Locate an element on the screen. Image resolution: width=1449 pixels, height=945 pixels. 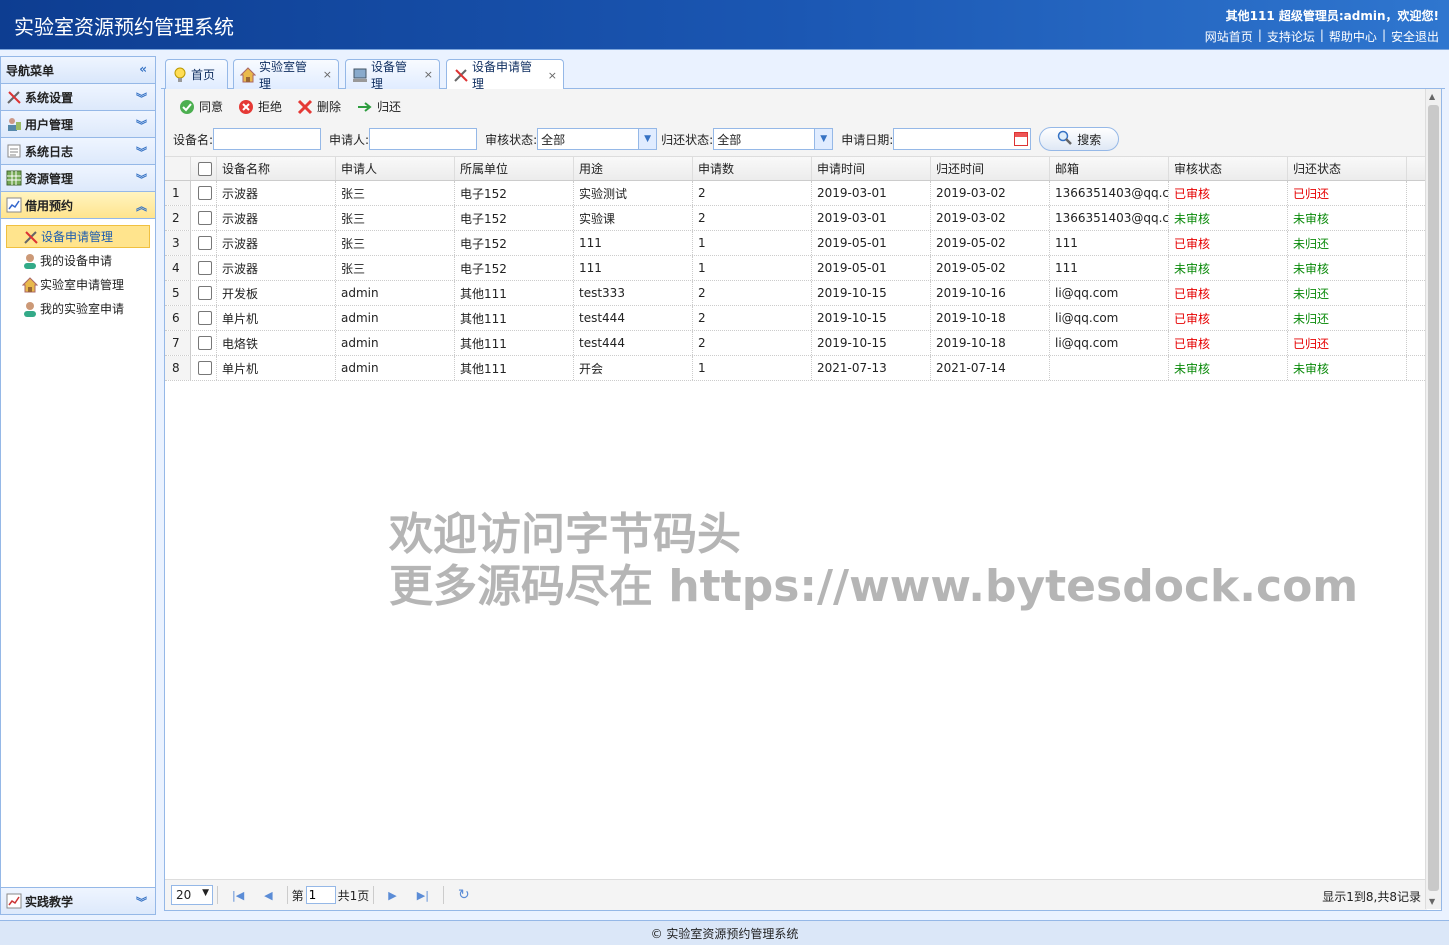
sidebar-item-lab-apply-manage: 实验室申请管理 is located at coordinates (78, 284).